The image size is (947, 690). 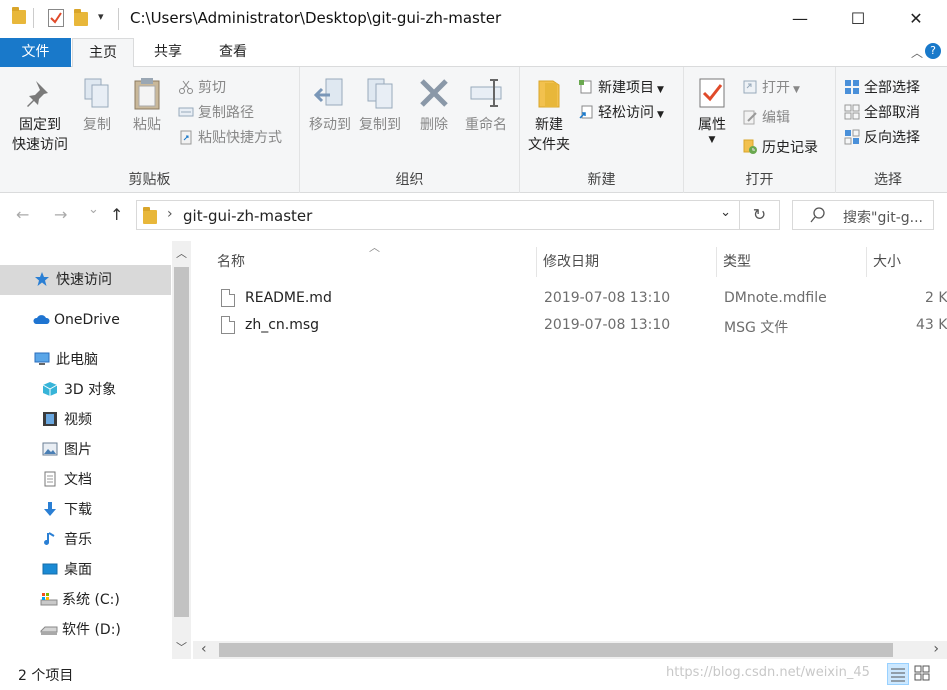 What do you see at coordinates (916, 19) in the screenshot?
I see `close-button: ✕` at bounding box center [916, 19].